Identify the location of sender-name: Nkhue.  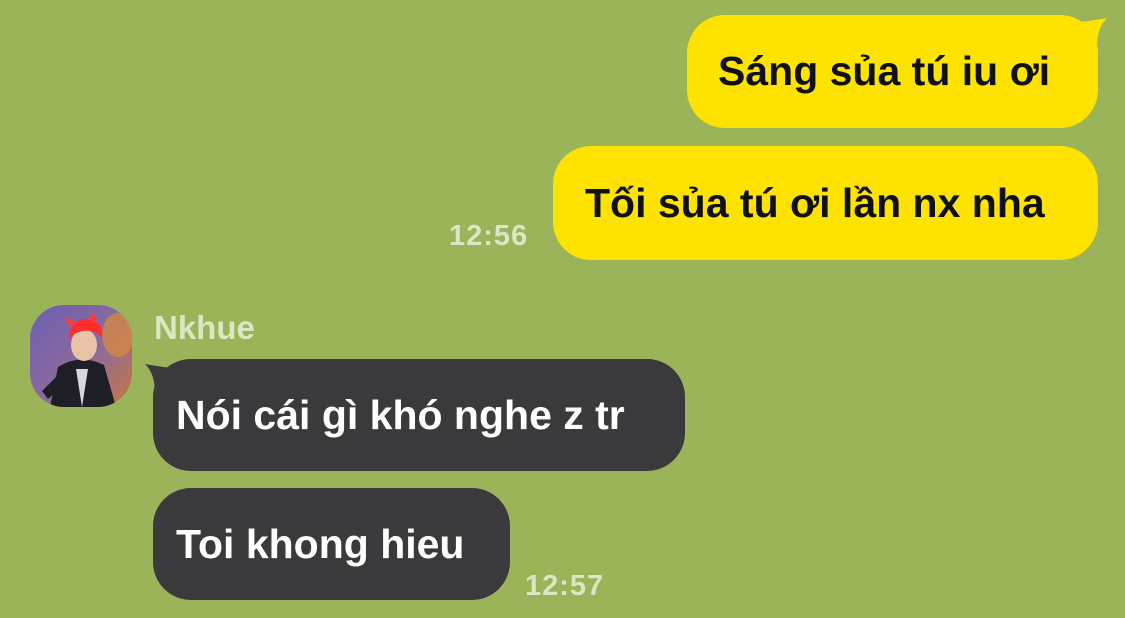
(204, 327).